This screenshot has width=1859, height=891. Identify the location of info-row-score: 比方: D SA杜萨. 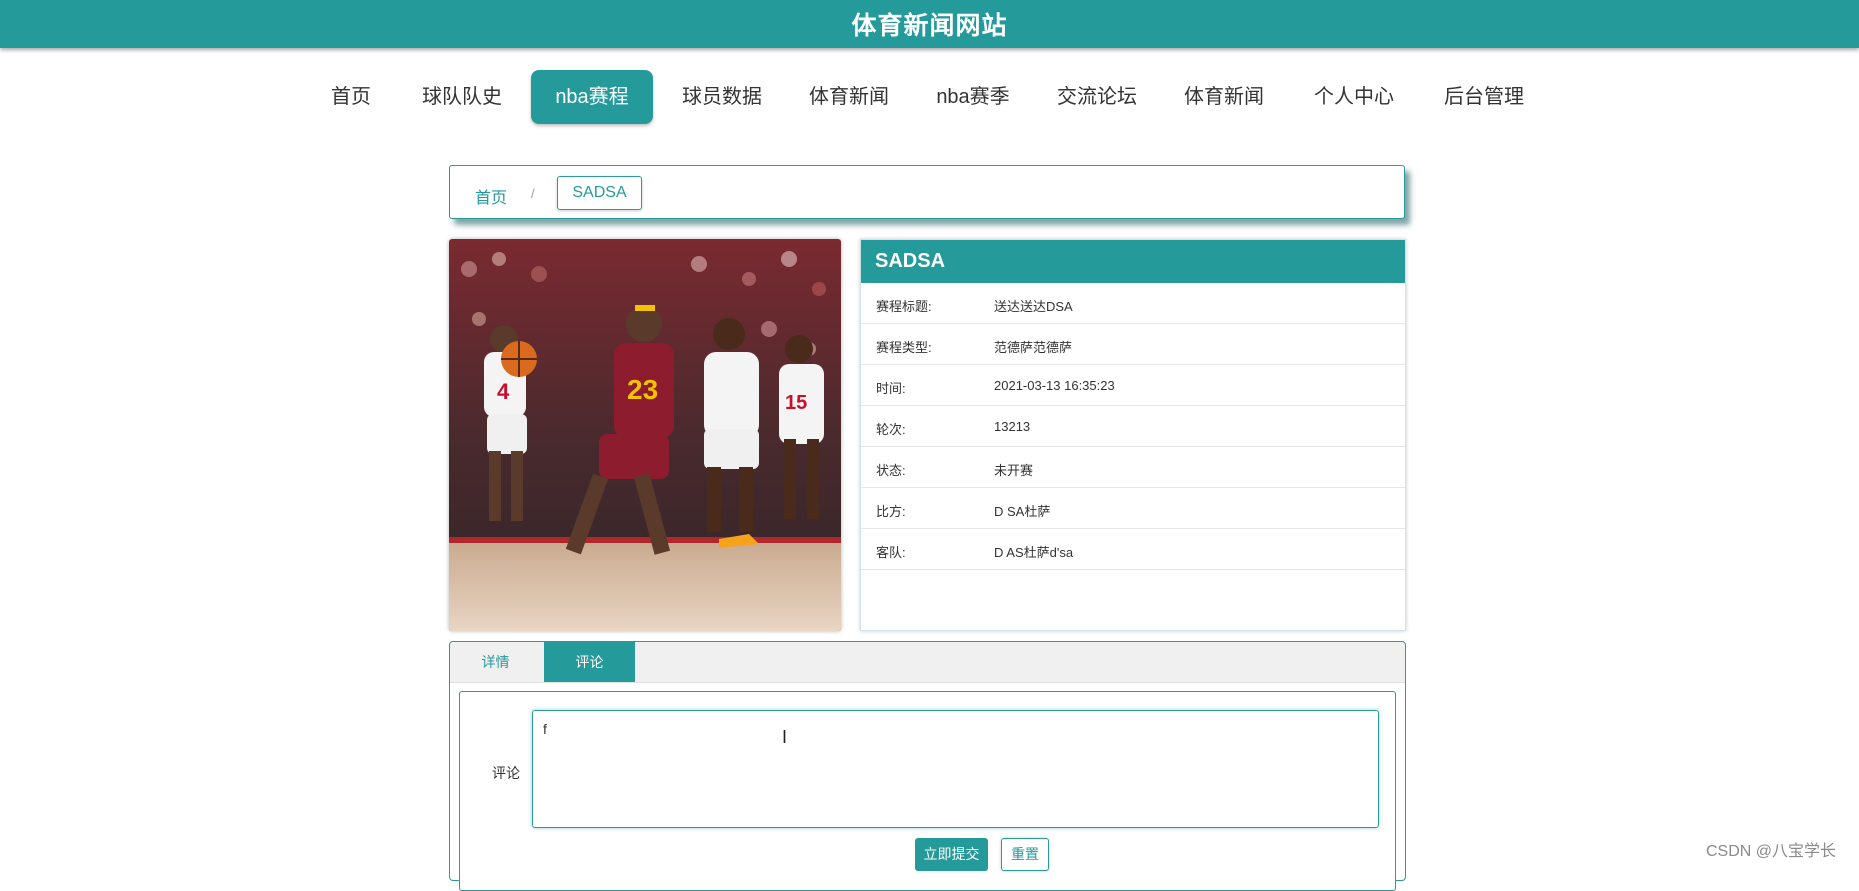
(1133, 508).